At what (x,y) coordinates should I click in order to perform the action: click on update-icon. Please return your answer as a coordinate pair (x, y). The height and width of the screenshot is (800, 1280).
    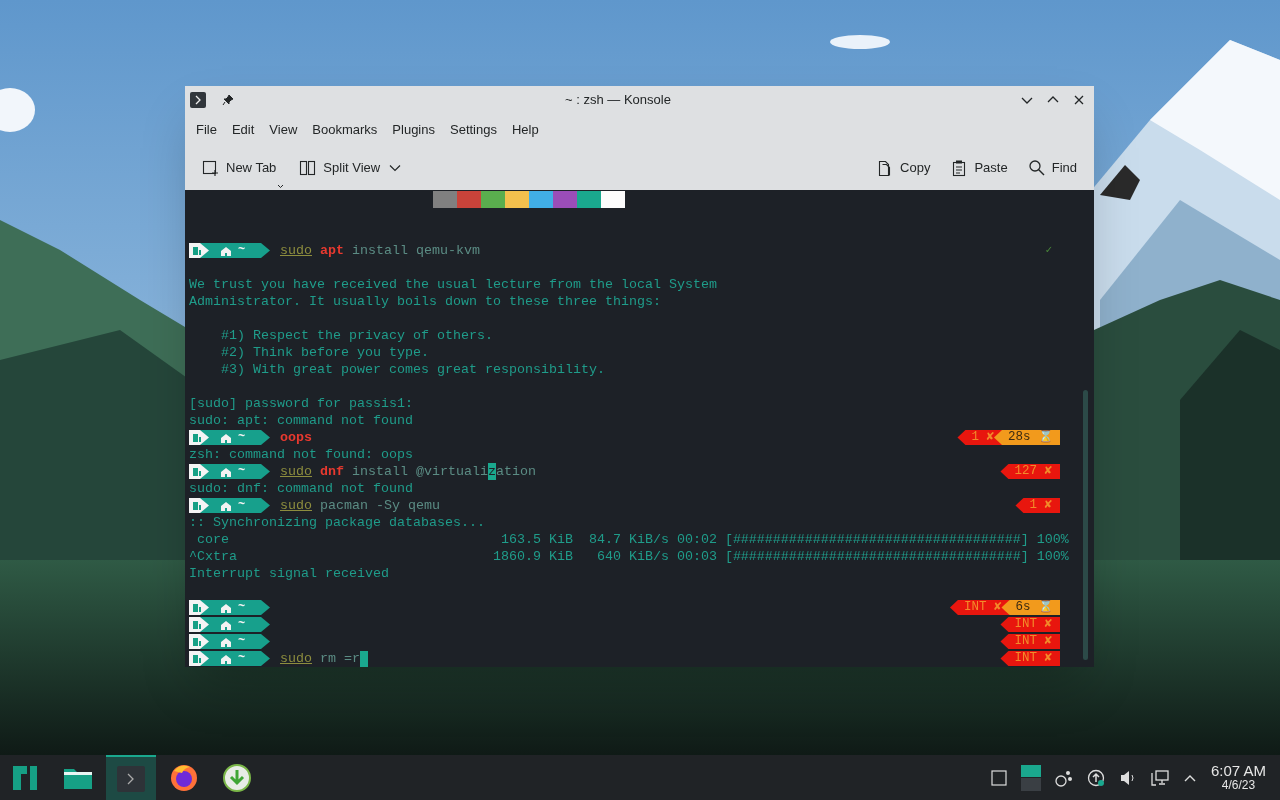
    Looking at the image, I should click on (1095, 777).